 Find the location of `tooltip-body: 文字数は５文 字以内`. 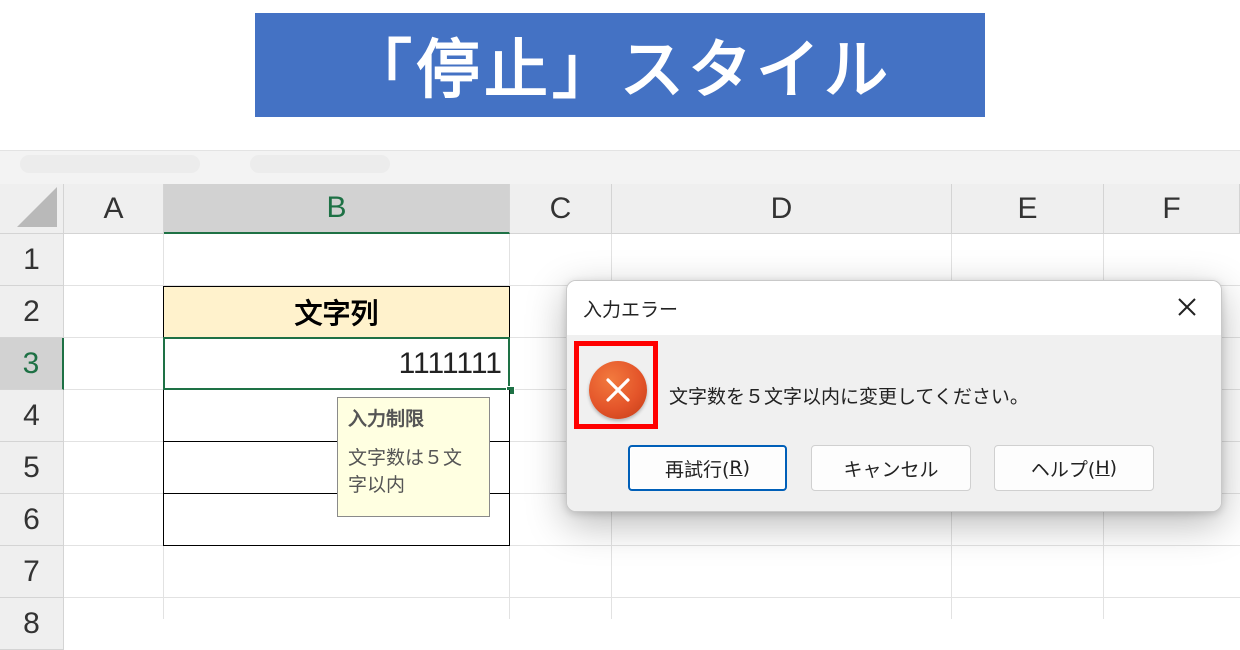

tooltip-body: 文字数は５文 字以内 is located at coordinates (413, 472).